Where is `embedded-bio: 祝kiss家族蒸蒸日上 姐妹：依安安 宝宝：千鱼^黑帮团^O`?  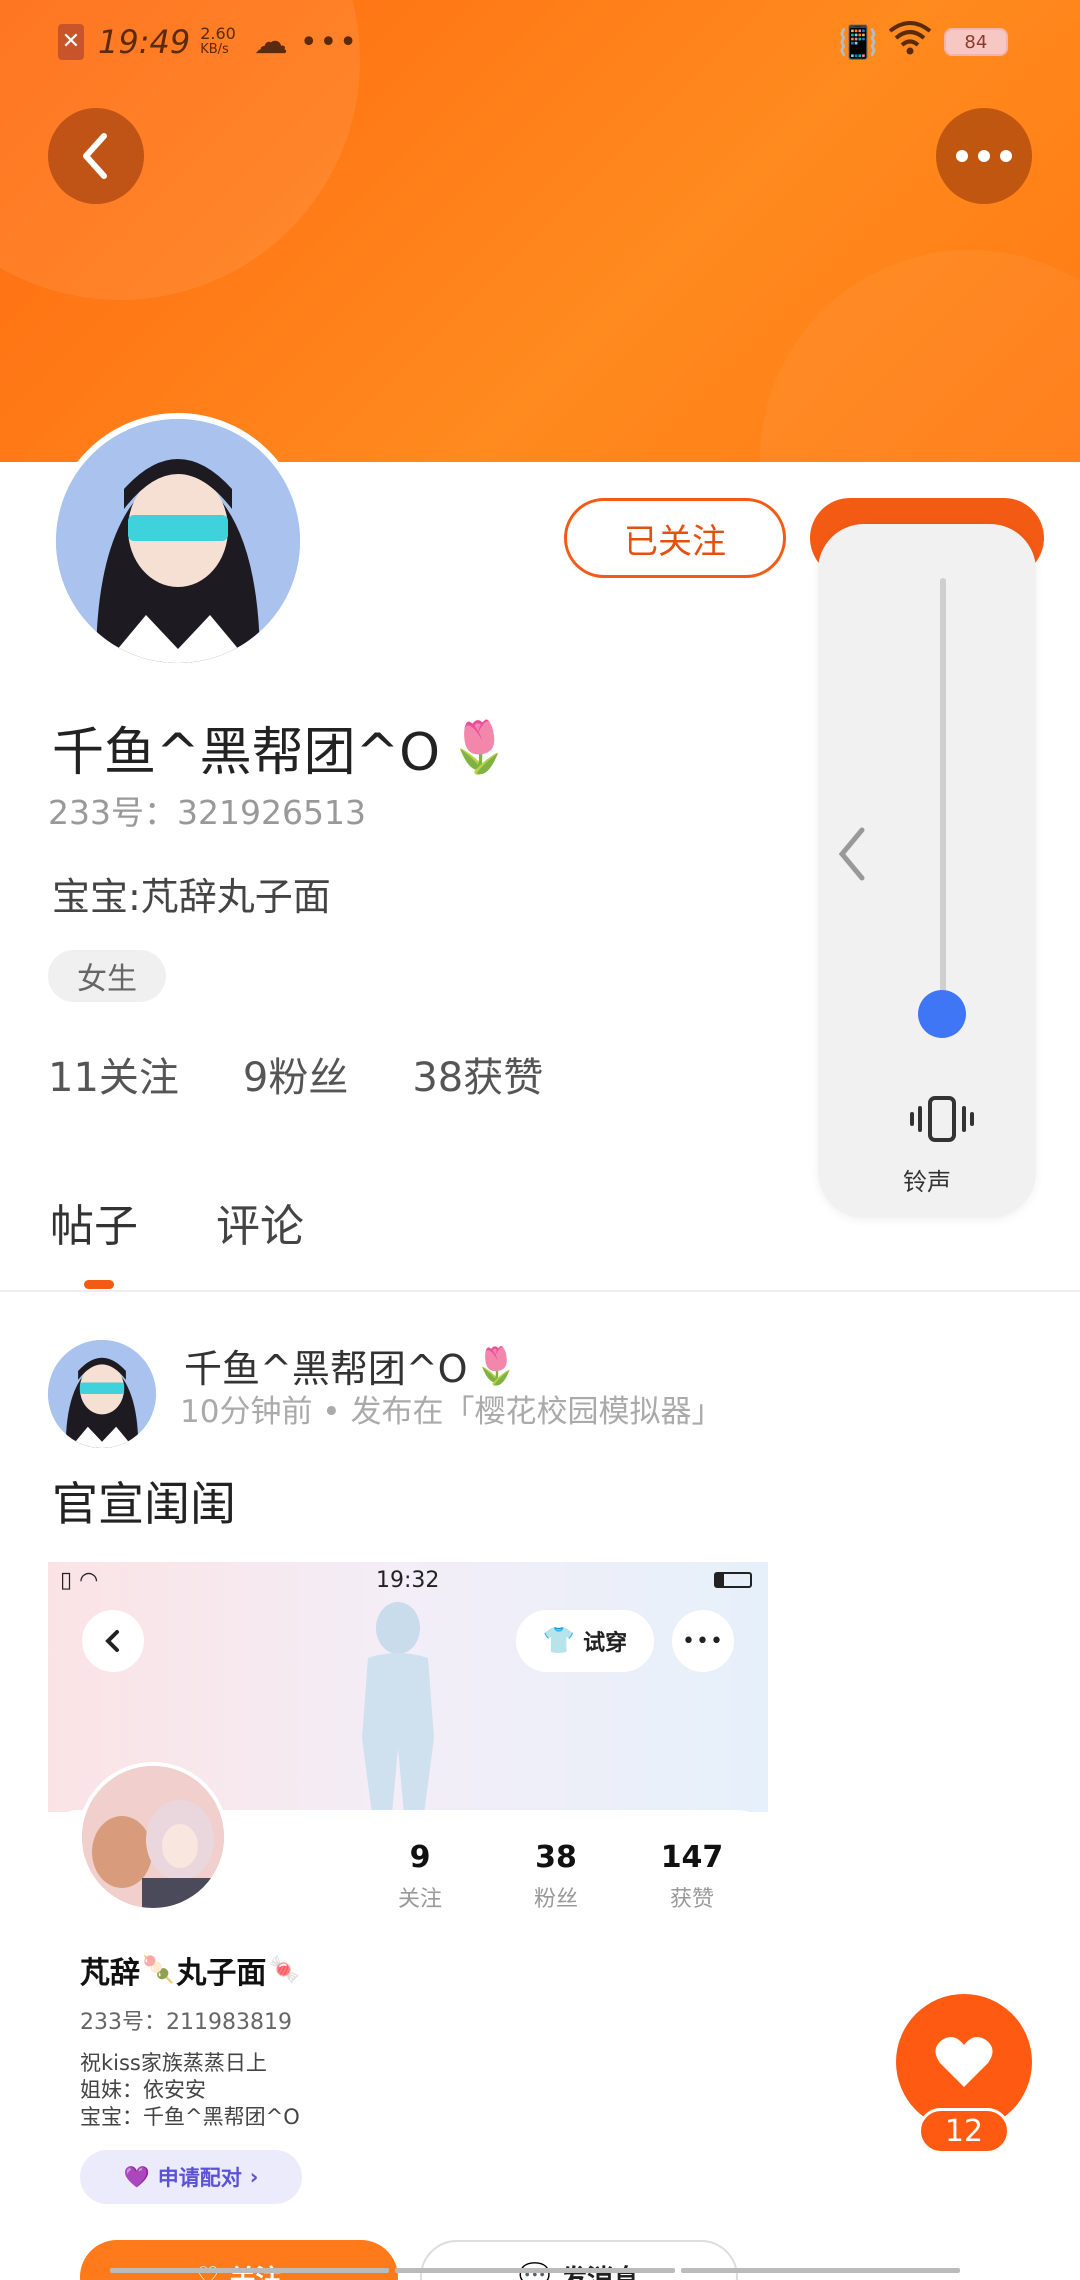
embedded-bio: 祝kiss家族蒸蒸日上 姐妹：依安安 宝宝：千鱼^黑帮团^O is located at coordinates (190, 2090).